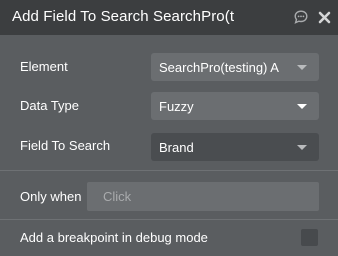 This screenshot has height=256, width=338. Describe the element at coordinates (44, 66) in the screenshot. I see `element-label: Element` at that location.